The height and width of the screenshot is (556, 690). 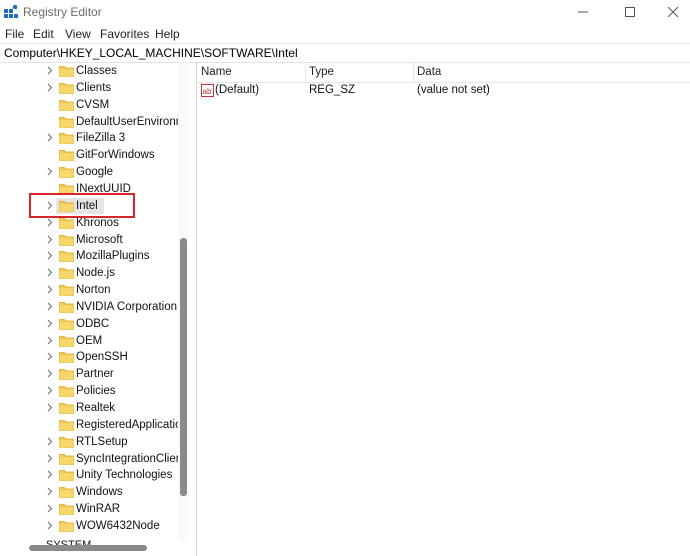 What do you see at coordinates (11, 11) in the screenshot?
I see `registry-editor-icon` at bounding box center [11, 11].